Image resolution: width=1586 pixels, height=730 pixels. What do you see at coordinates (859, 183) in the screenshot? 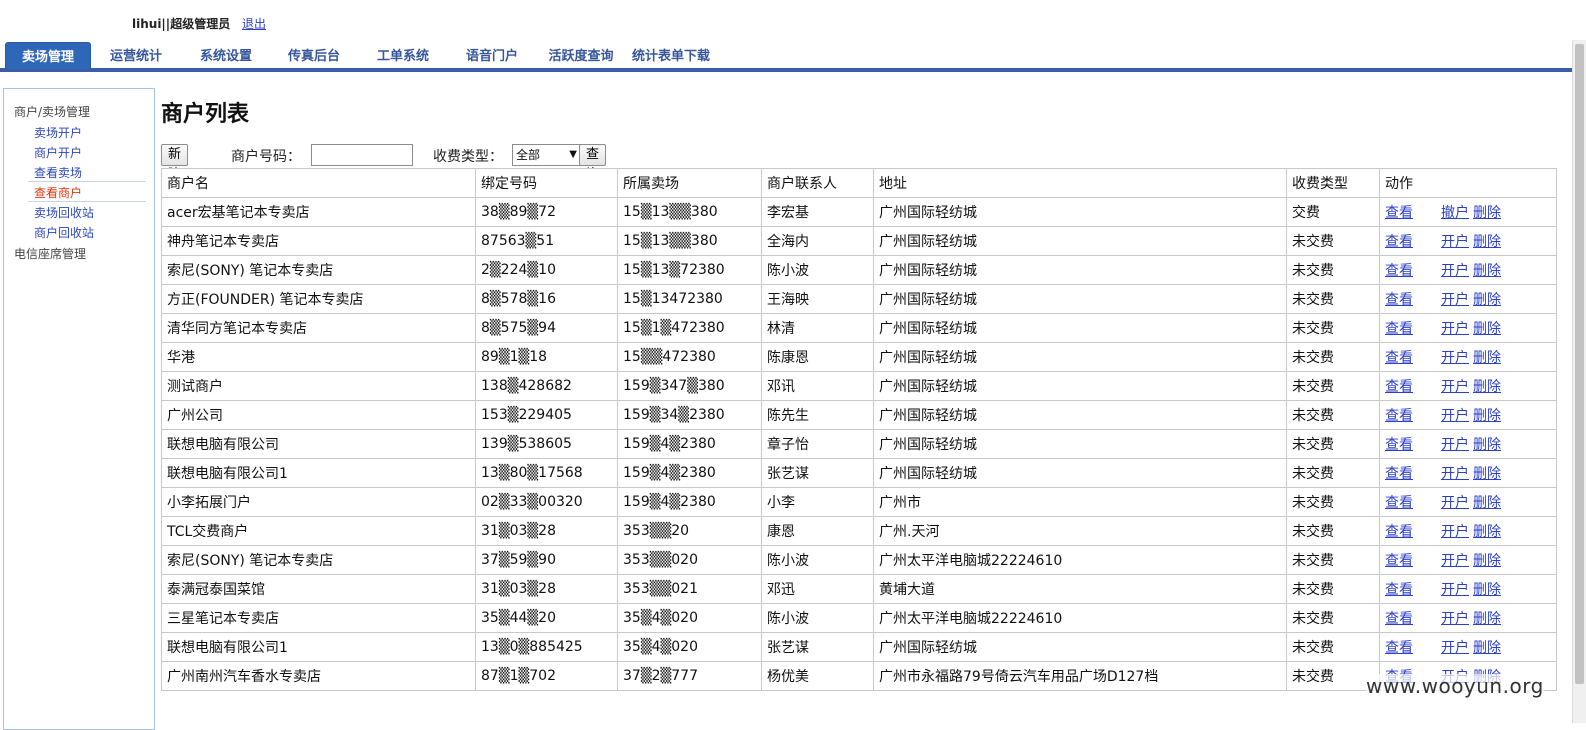
I see `table-header-row: 商户名 绑定号码 所属卖场 商户联系人 地址 收费类型 动作` at bounding box center [859, 183].